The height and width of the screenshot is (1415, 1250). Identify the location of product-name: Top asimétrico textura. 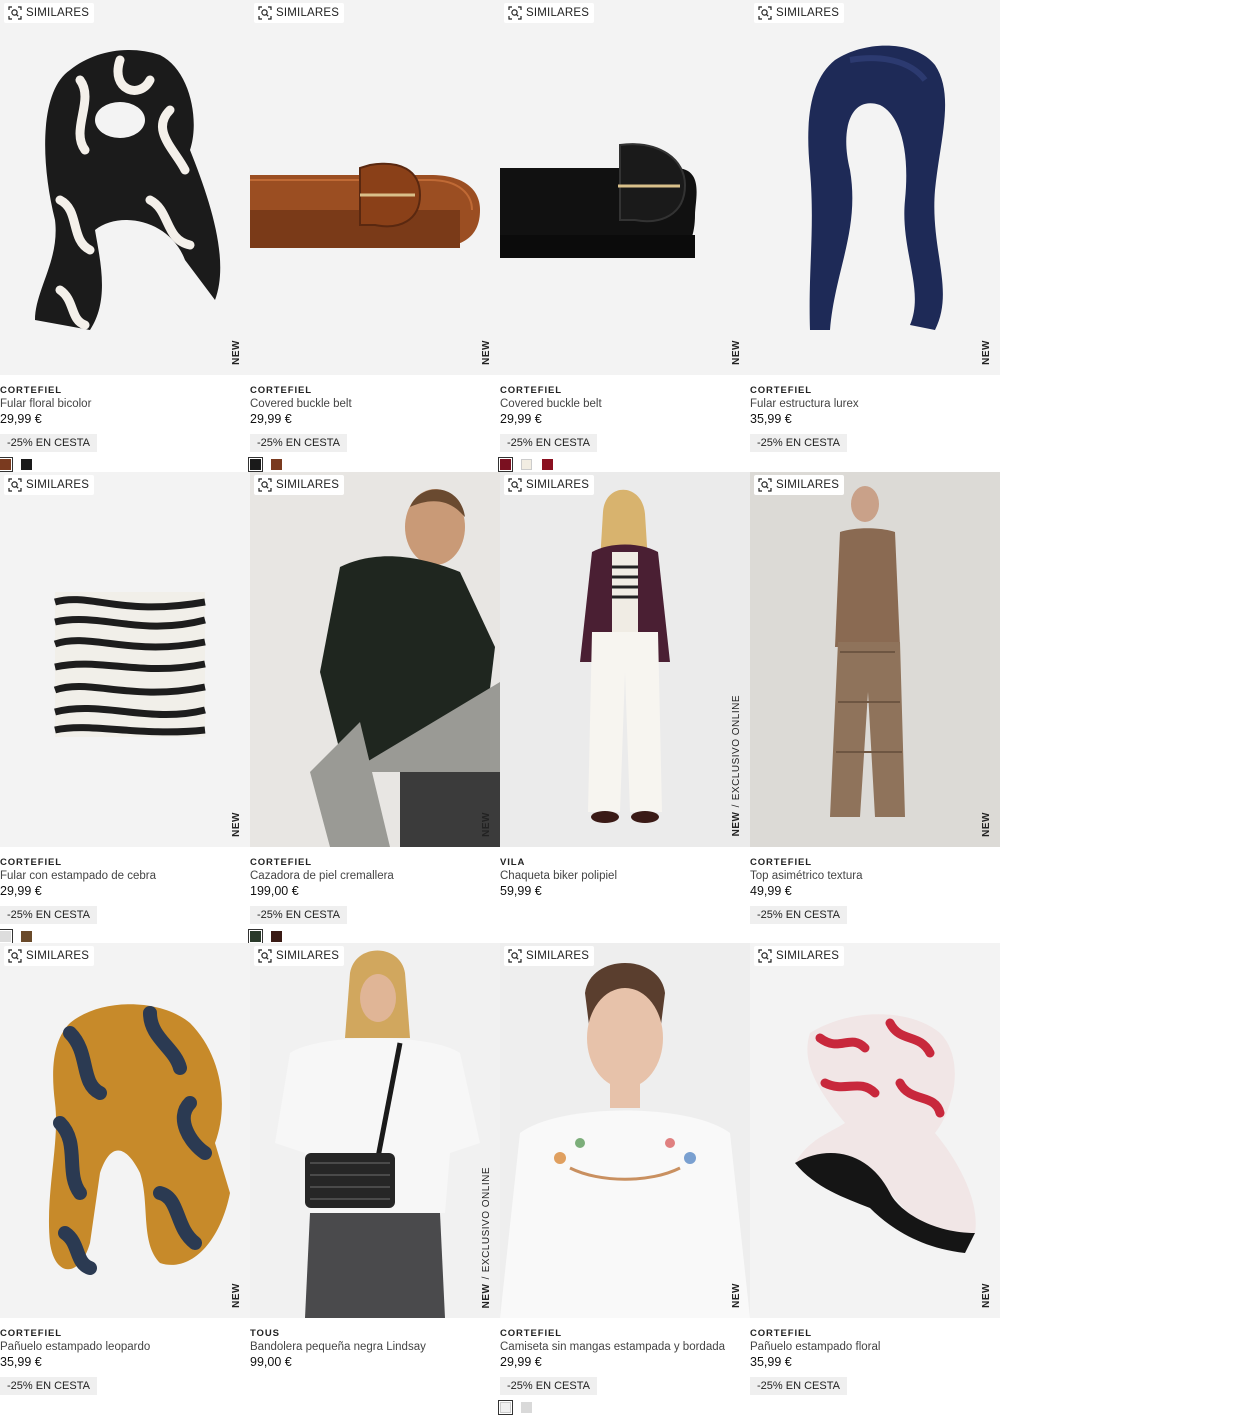
(875, 876).